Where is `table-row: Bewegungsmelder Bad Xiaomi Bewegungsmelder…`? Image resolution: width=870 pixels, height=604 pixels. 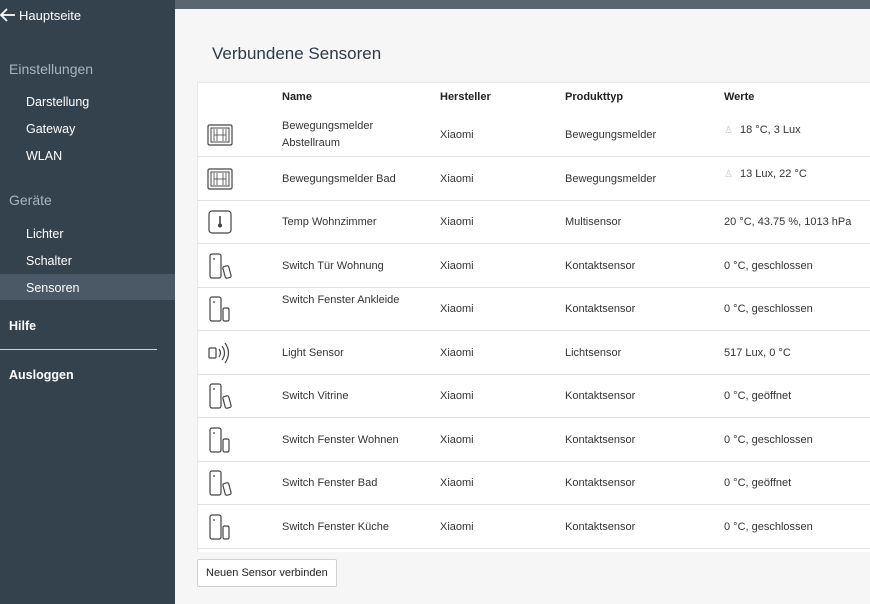 table-row: Bewegungsmelder Bad Xiaomi Bewegungsmelder… is located at coordinates (534, 179).